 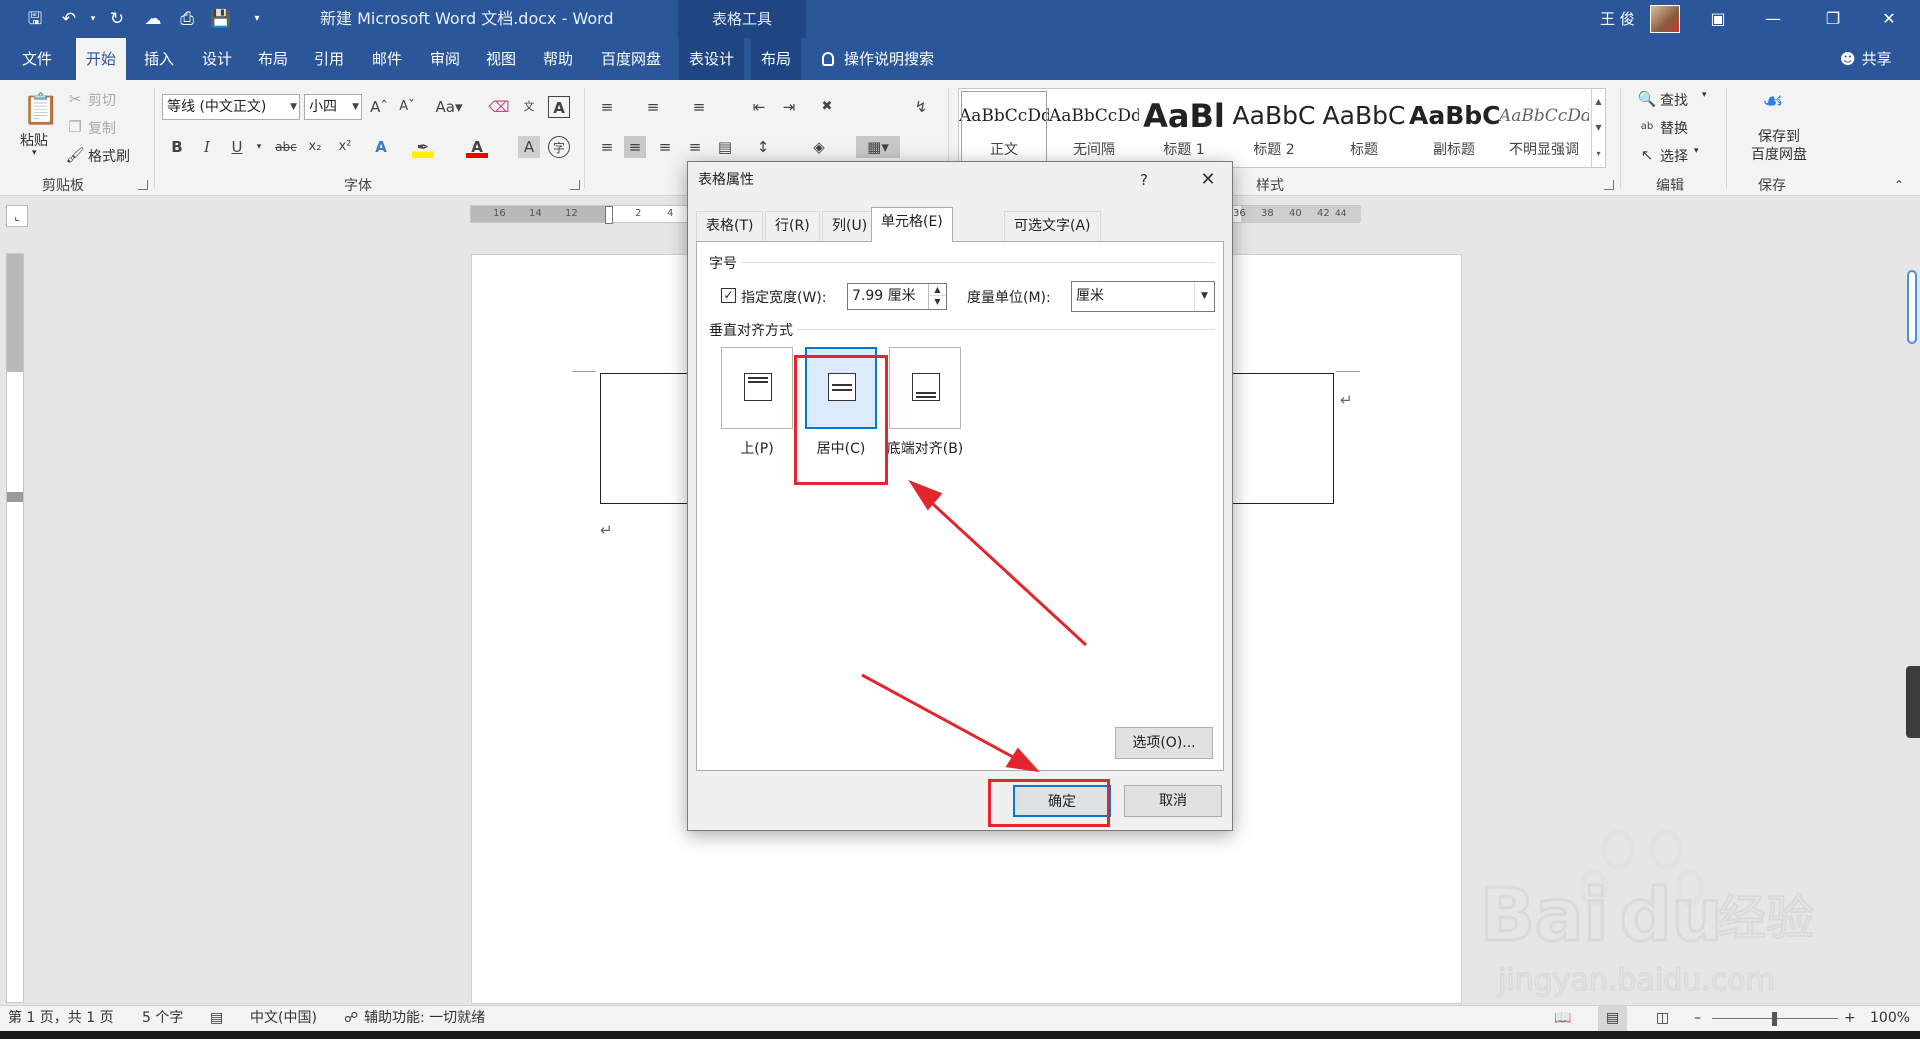 I want to click on accessibility-status: 辅助功能: 一切就绪, so click(x=424, y=1018).